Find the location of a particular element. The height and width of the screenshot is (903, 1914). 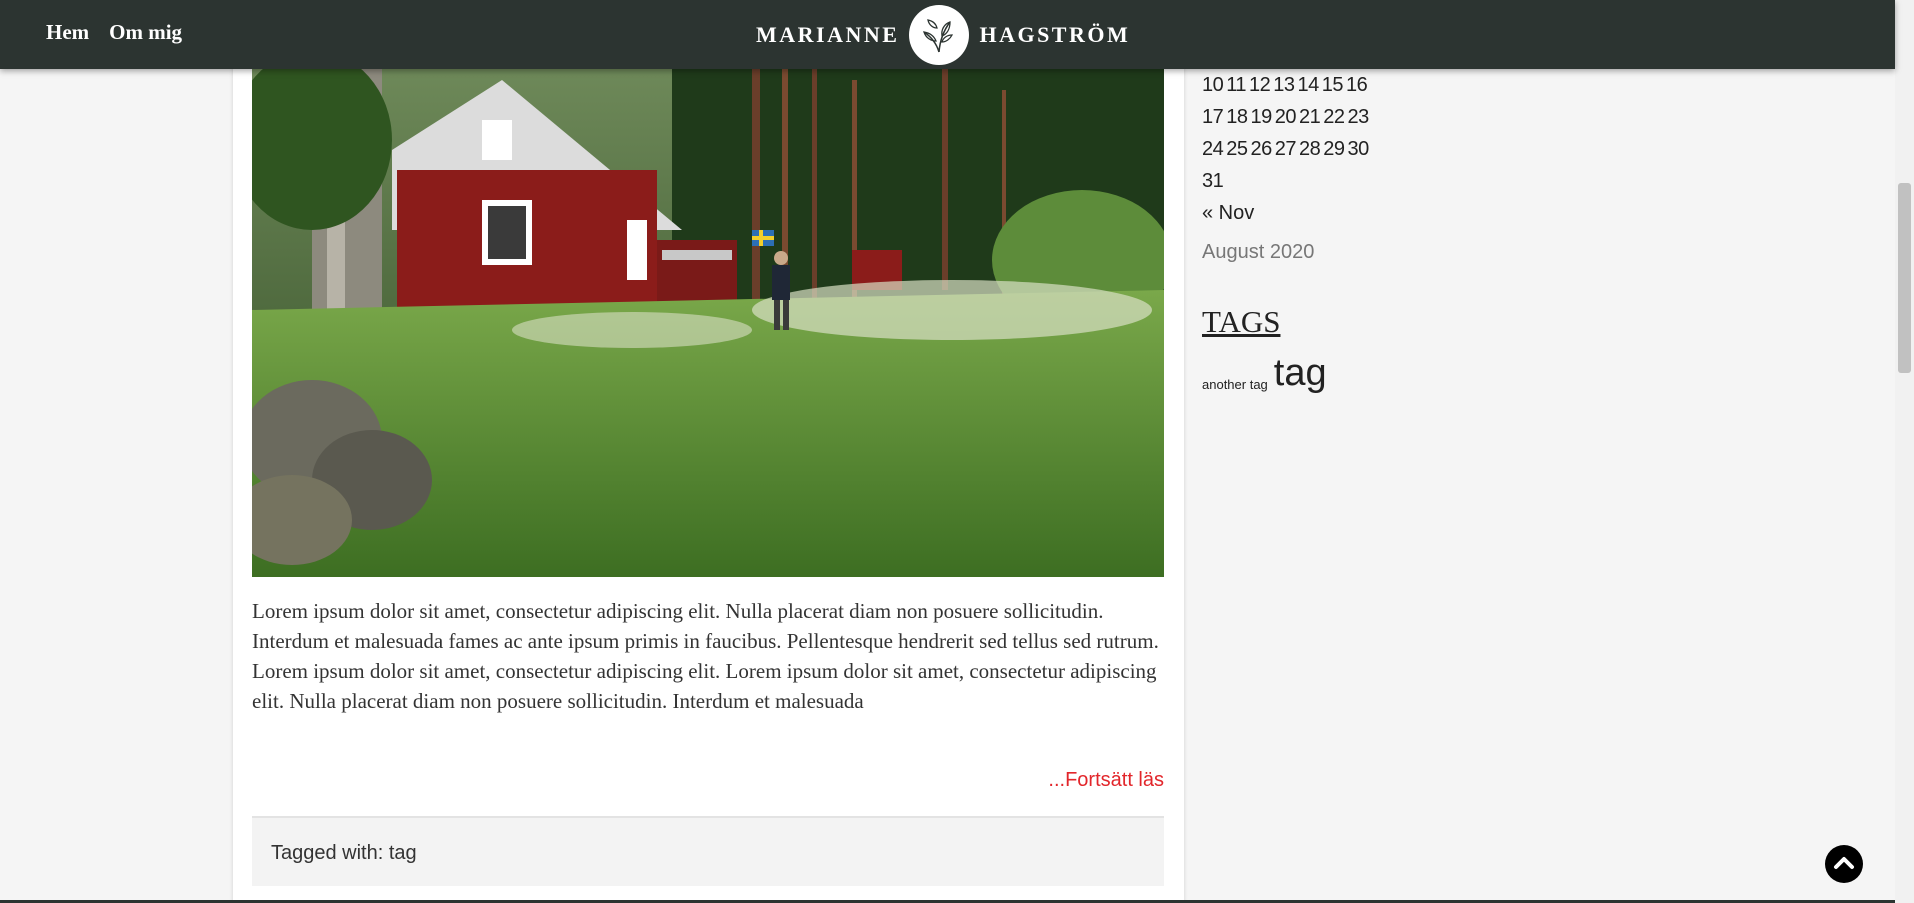

calendar-day: 22 is located at coordinates (1334, 117).